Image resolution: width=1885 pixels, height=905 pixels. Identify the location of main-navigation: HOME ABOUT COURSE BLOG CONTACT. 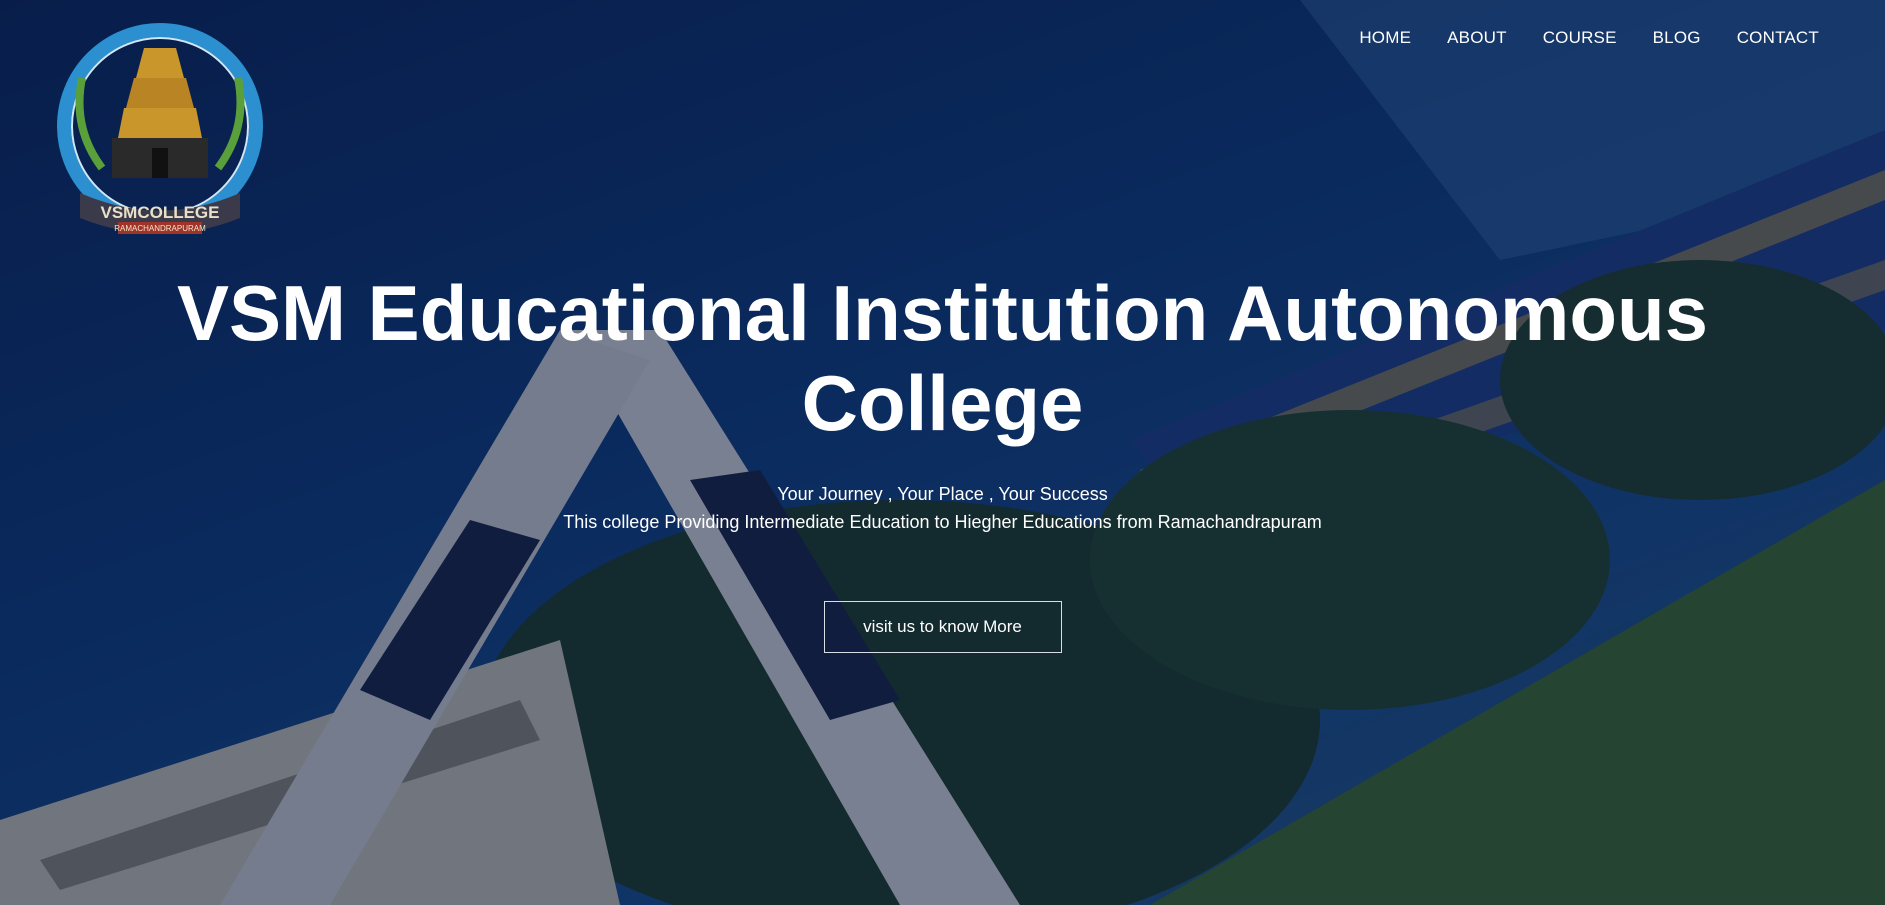
(1589, 38).